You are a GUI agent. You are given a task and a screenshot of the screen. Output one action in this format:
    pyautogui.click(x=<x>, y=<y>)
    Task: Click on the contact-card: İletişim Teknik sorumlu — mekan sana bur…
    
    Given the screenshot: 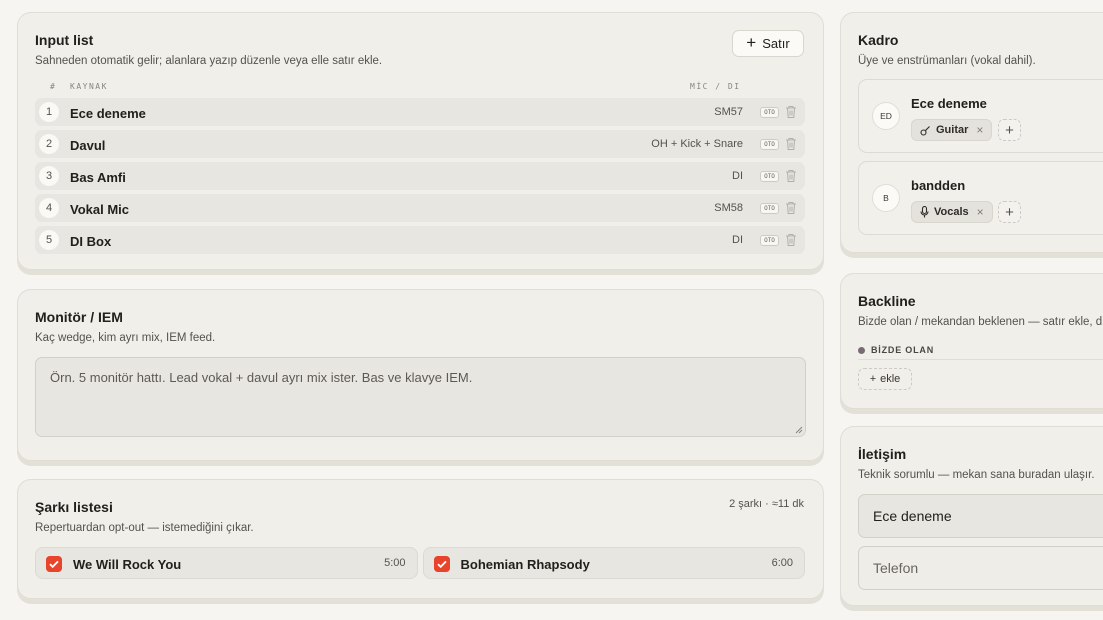 What is the action you would take?
    pyautogui.click(x=971, y=516)
    